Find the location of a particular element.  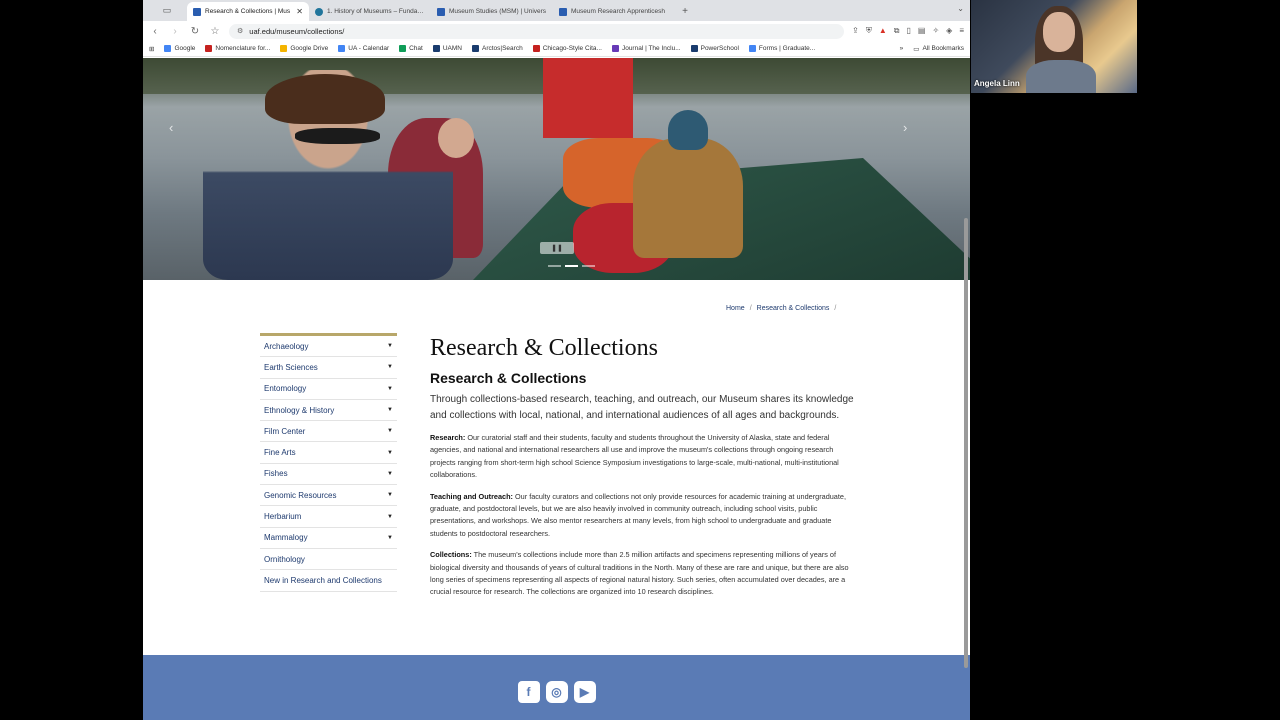

sidenav-item-herbarium: Herbarium ▼ is located at coordinates (328, 517).